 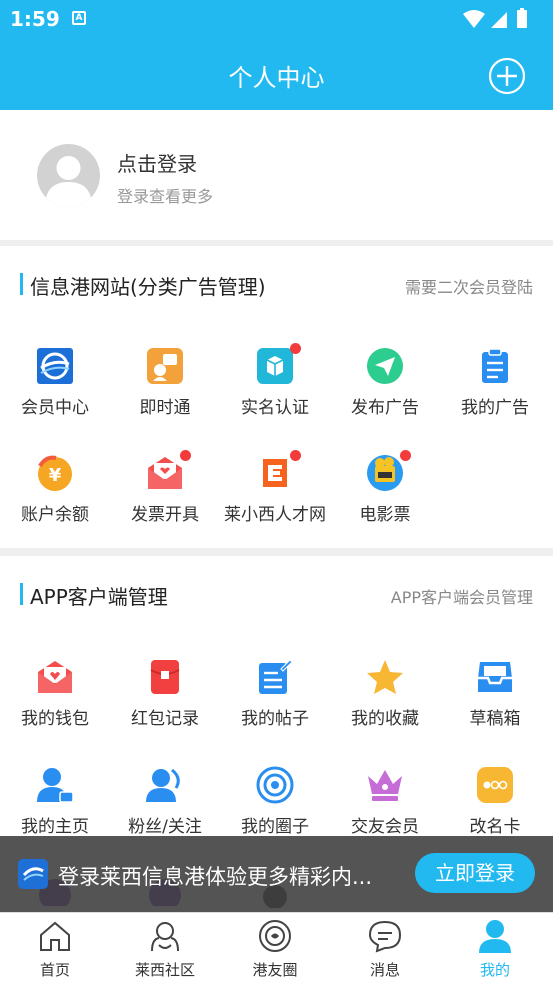 What do you see at coordinates (55, 366) in the screenshot?
I see `globe-icon` at bounding box center [55, 366].